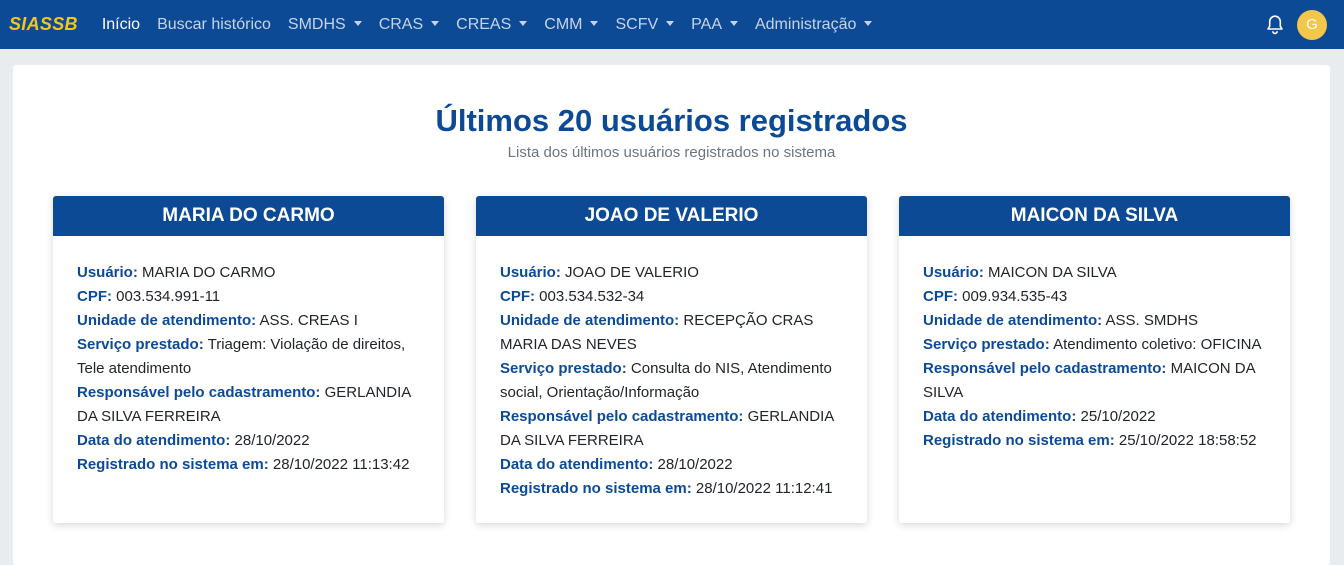  Describe the element at coordinates (632, 272) in the screenshot. I see `value-usuario: JOAO DE VALERIO` at that location.